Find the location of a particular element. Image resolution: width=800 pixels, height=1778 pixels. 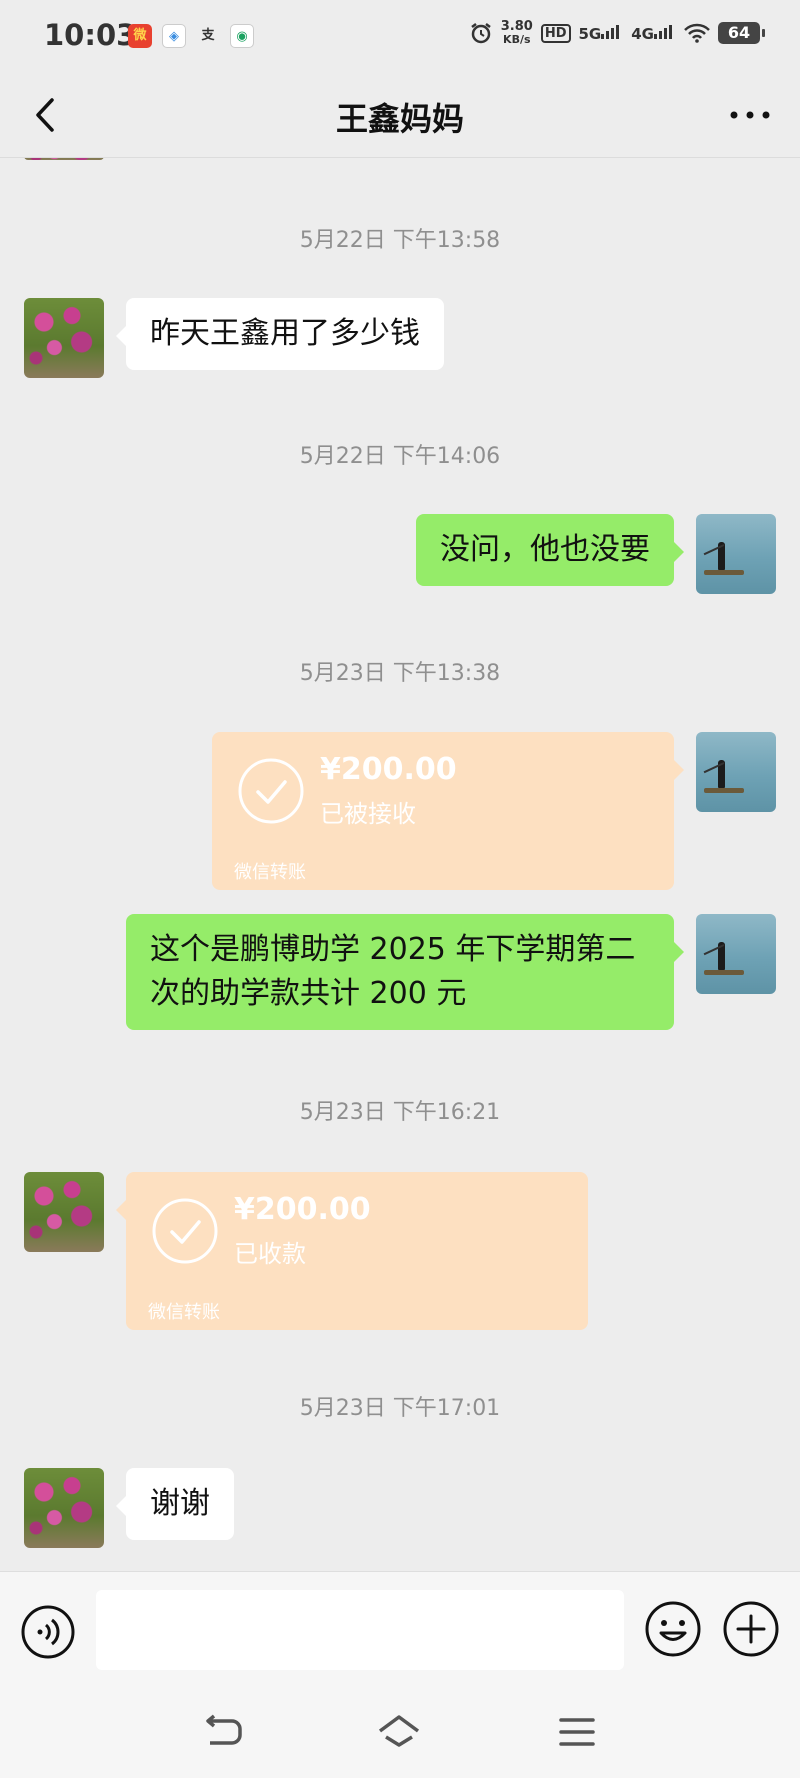

timestamp: 5月23日 下午17:01 is located at coordinates (400, 1408).